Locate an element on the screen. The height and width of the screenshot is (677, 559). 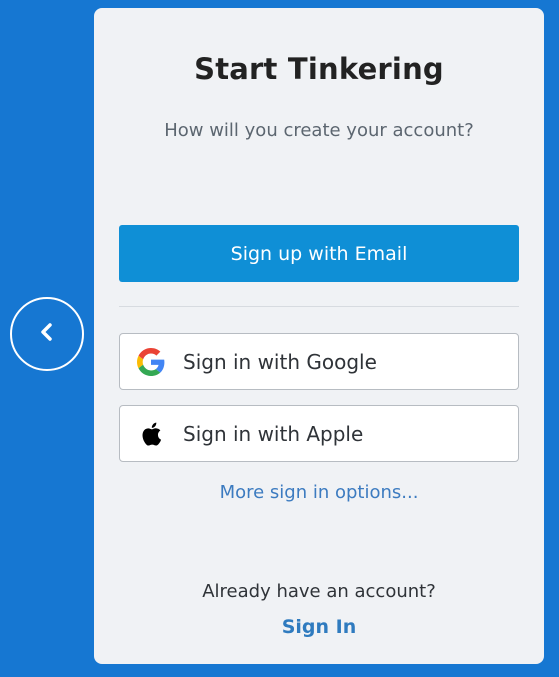
divider is located at coordinates (319, 306).